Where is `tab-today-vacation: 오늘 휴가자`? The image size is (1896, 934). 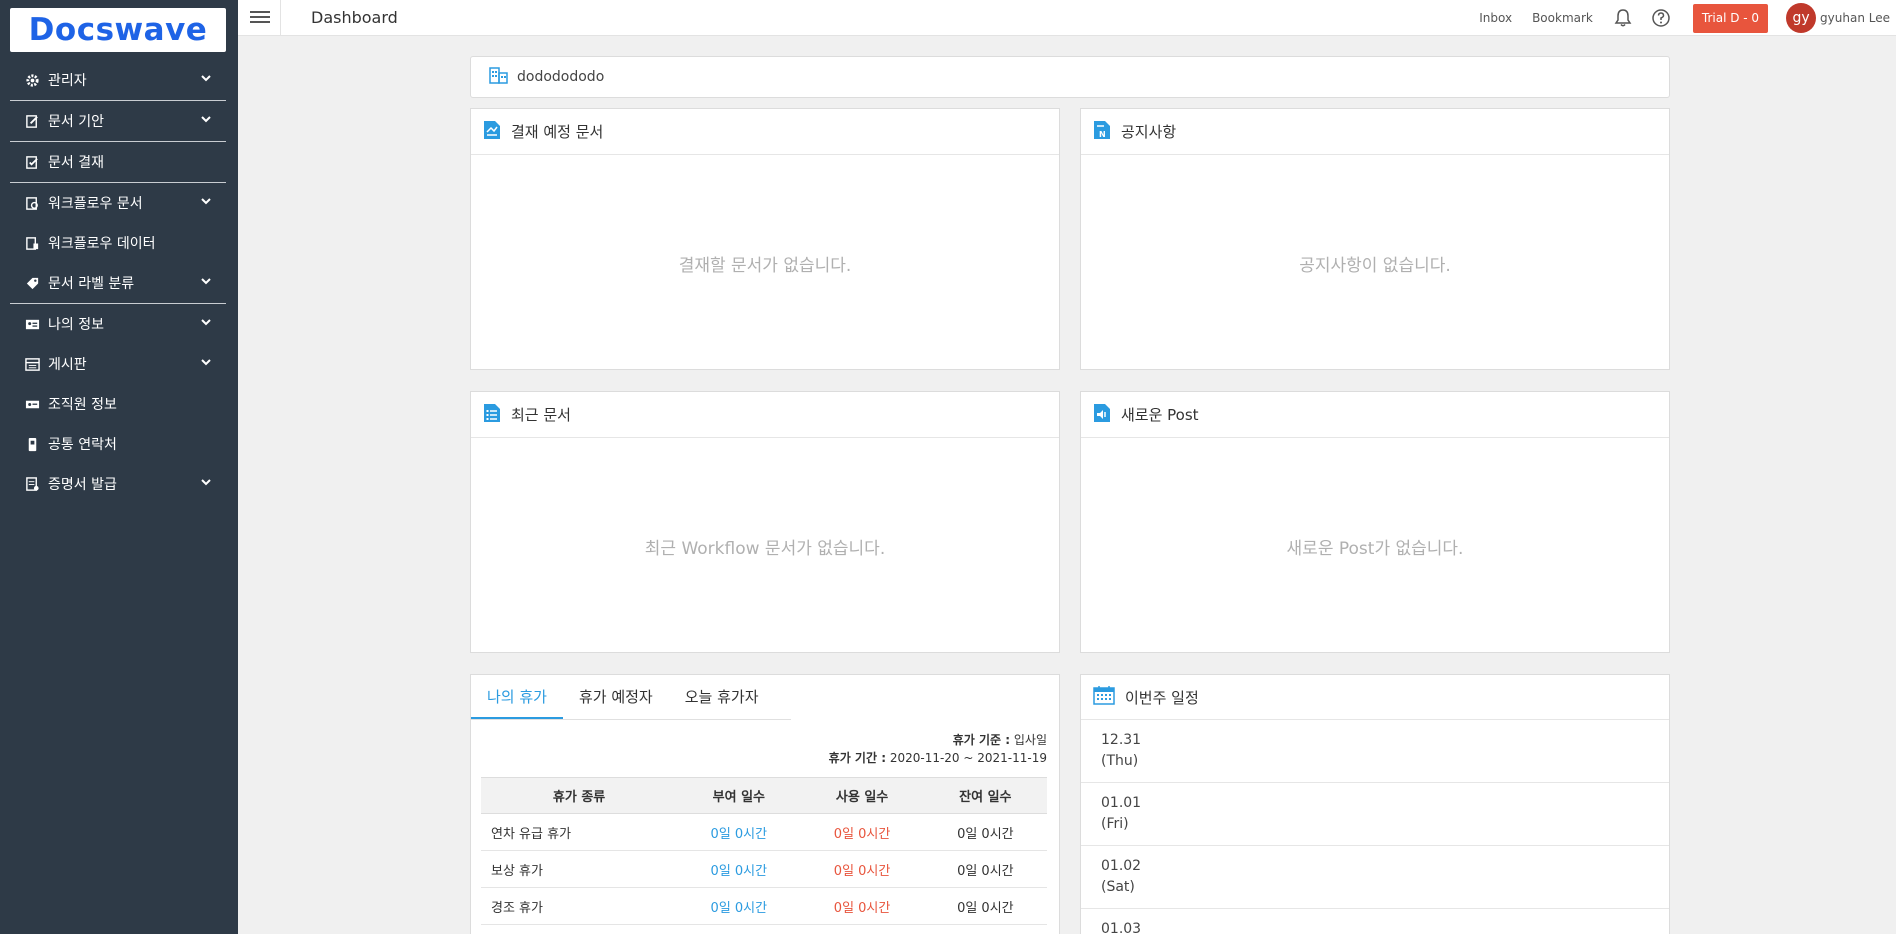
tab-today-vacation: 오늘 휴가자 is located at coordinates (722, 697).